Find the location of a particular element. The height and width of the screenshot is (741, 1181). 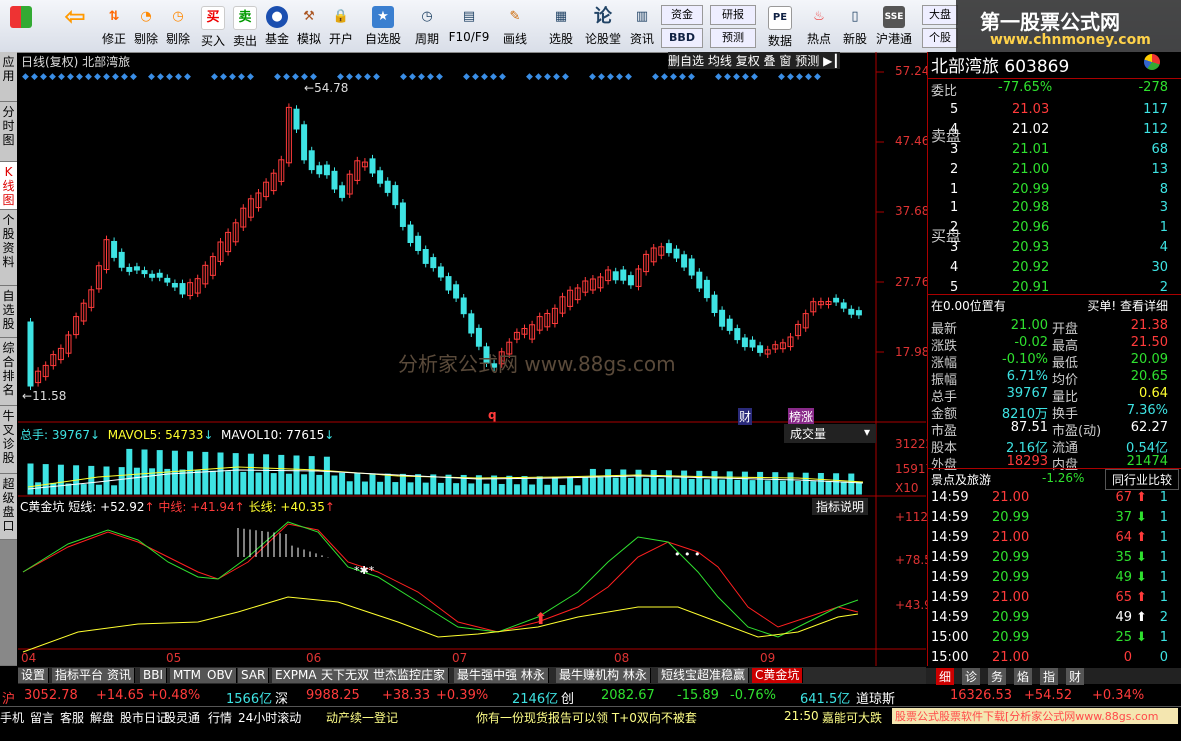

status-item: 客服 is located at coordinates (72, 717).